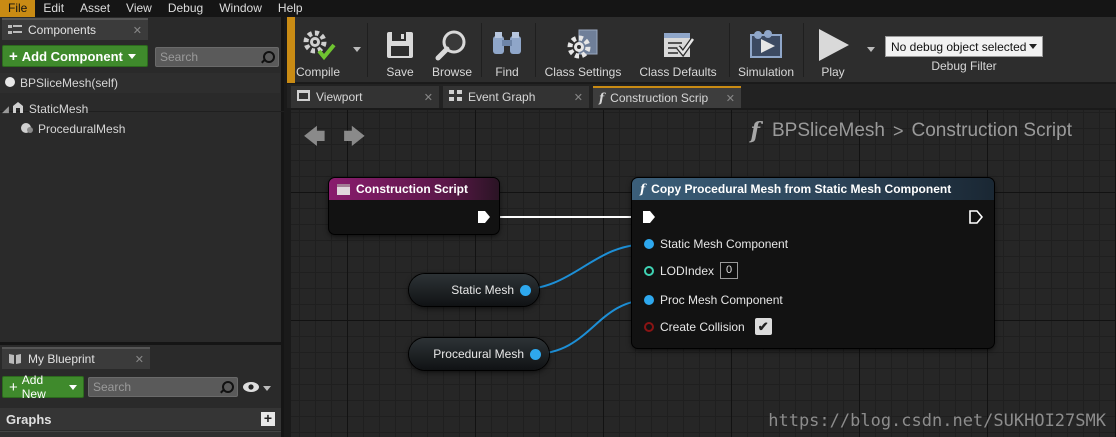  What do you see at coordinates (507, 72) in the screenshot?
I see `find-label: Find` at bounding box center [507, 72].